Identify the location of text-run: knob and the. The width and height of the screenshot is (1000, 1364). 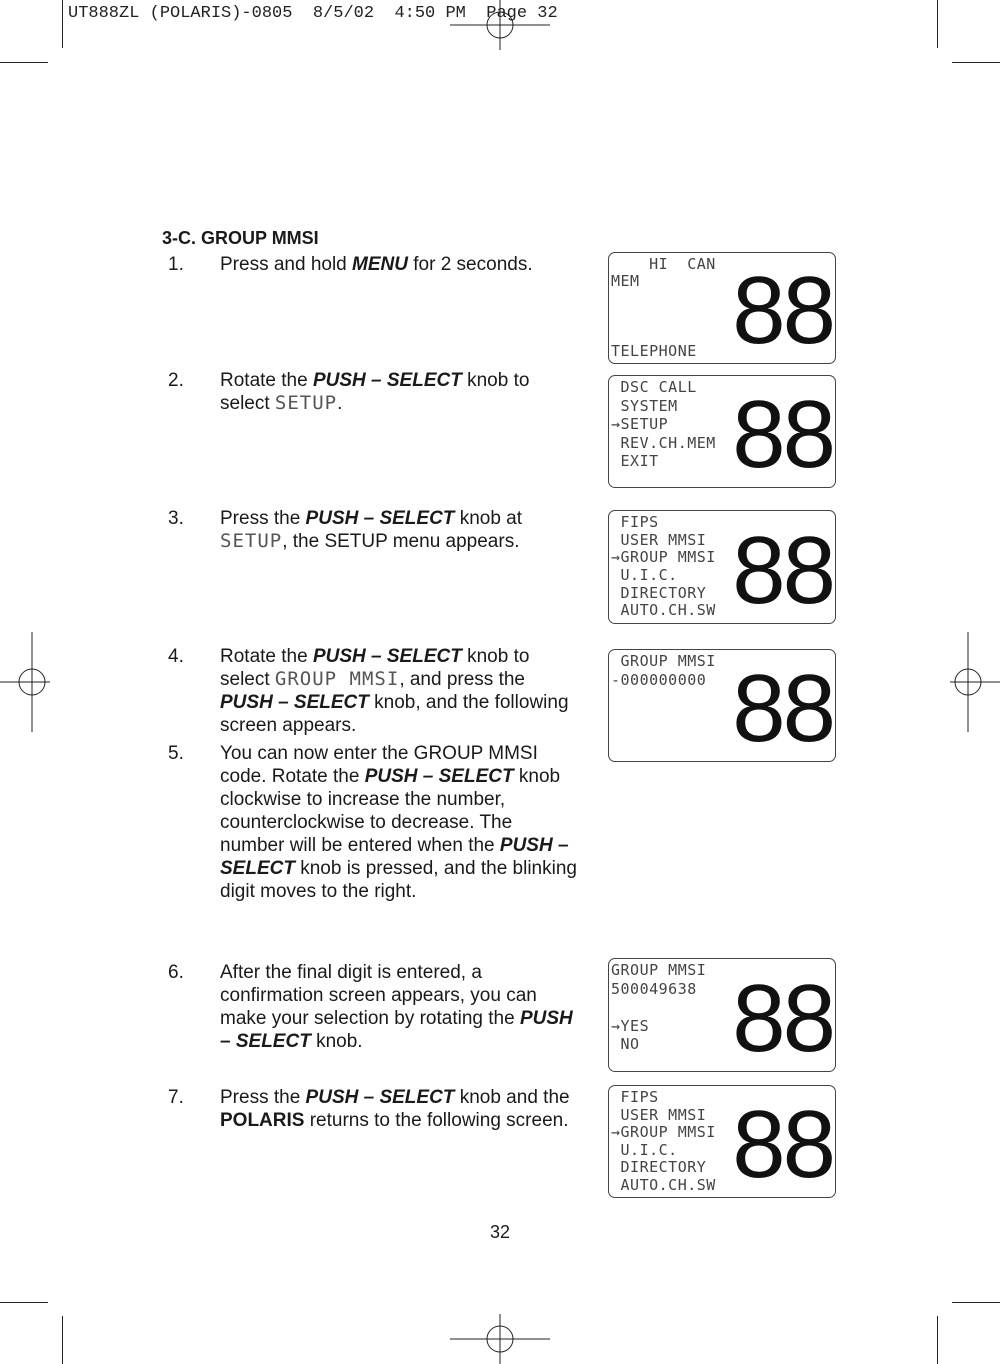
(512, 1097).